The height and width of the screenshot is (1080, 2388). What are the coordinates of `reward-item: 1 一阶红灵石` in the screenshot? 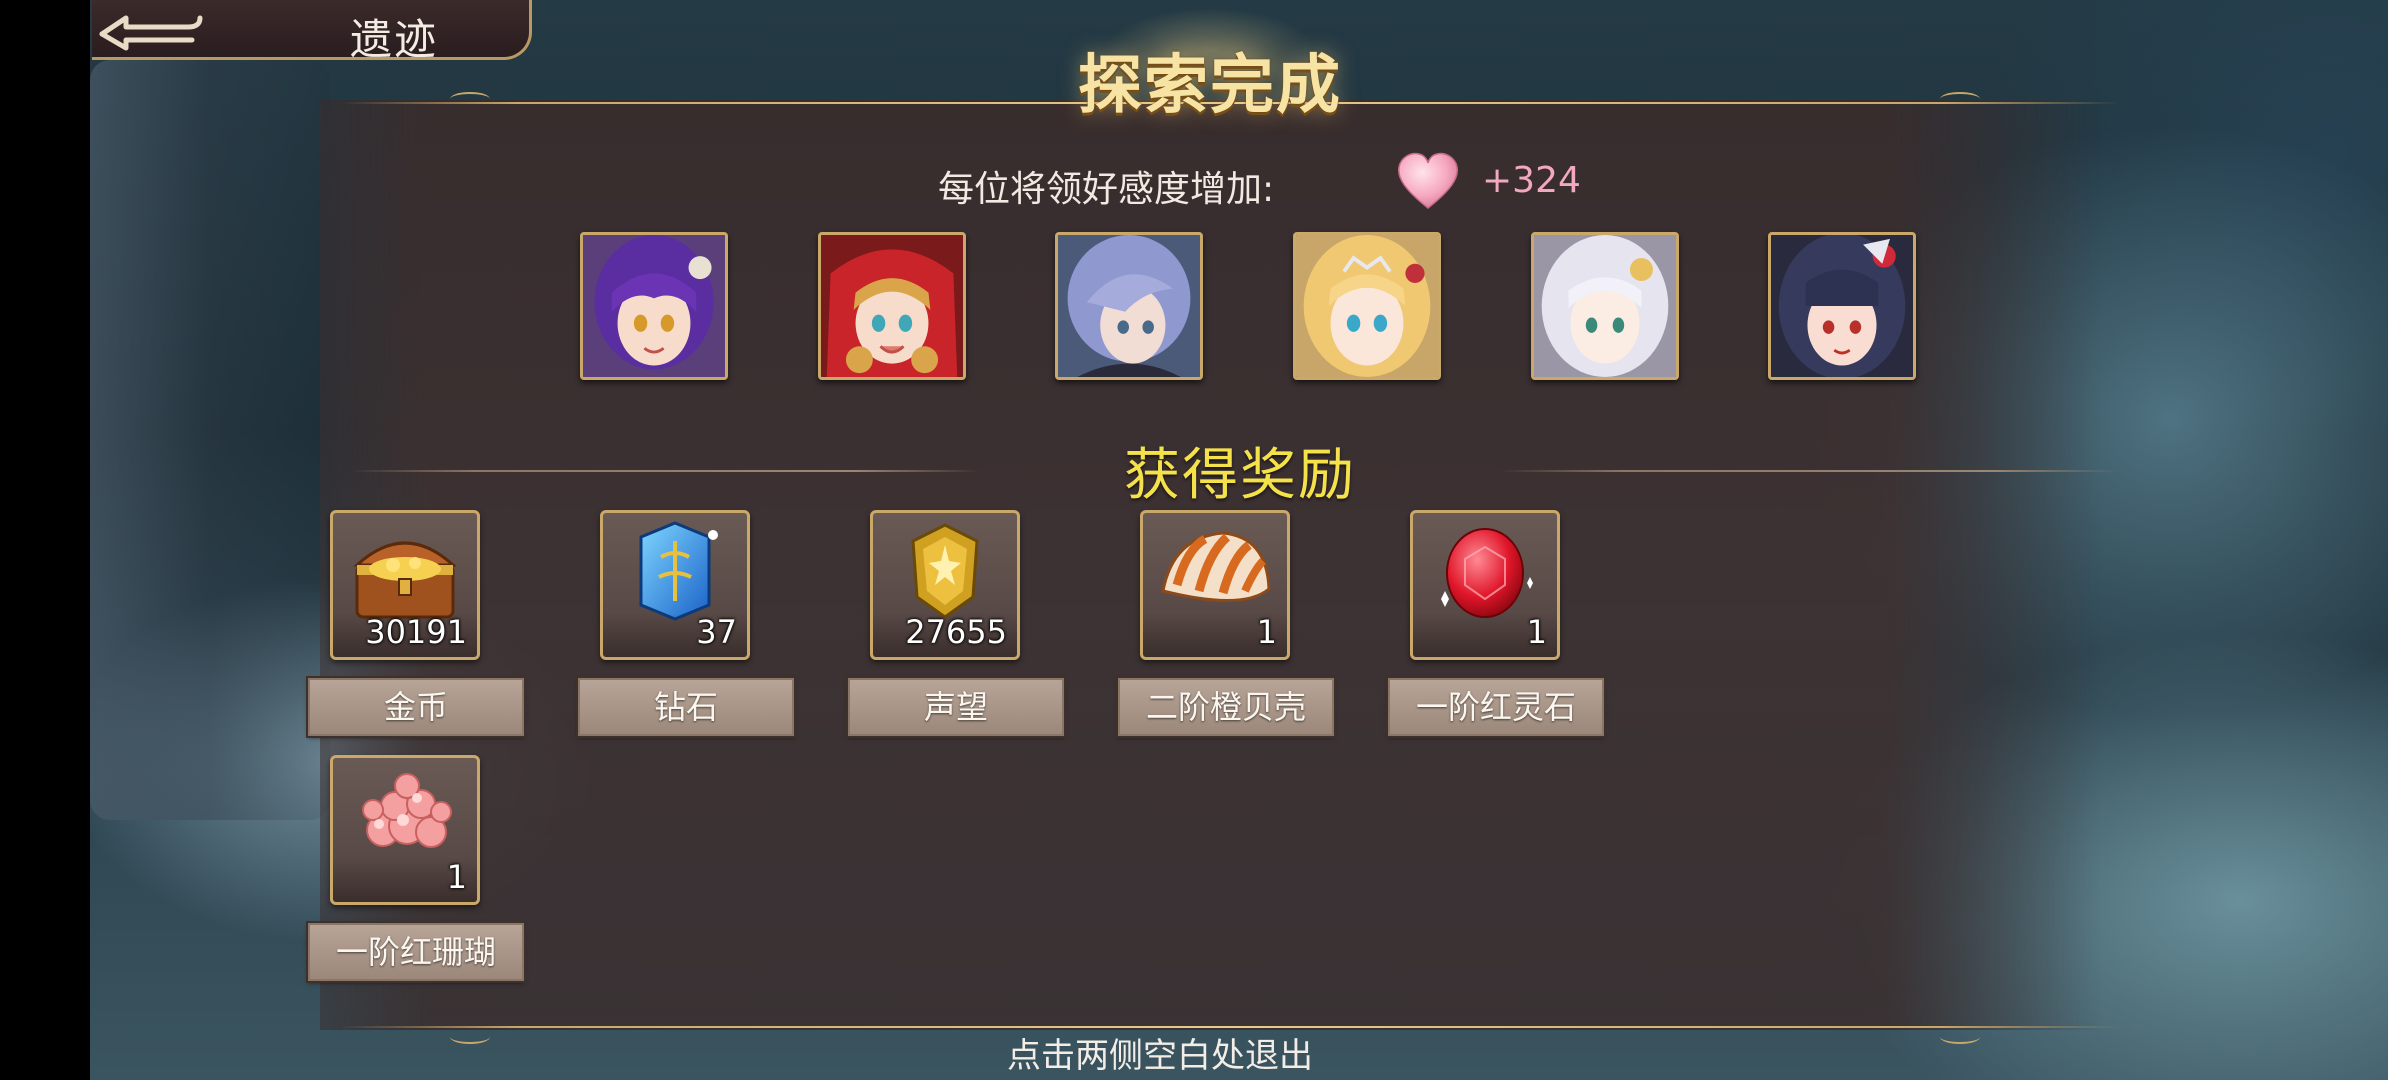 It's located at (1498, 630).